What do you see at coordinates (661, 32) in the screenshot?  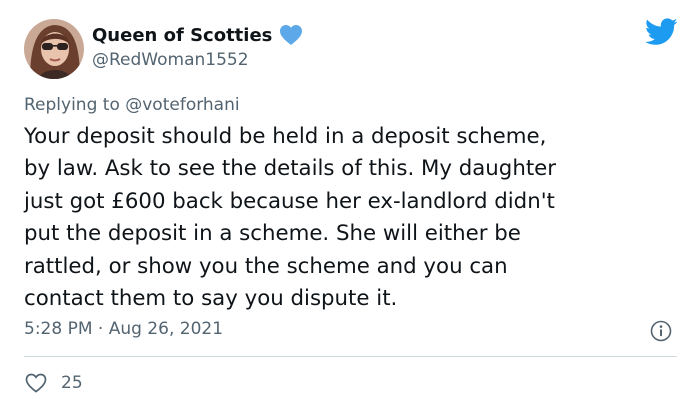 I see `twitter-bird-icon` at bounding box center [661, 32].